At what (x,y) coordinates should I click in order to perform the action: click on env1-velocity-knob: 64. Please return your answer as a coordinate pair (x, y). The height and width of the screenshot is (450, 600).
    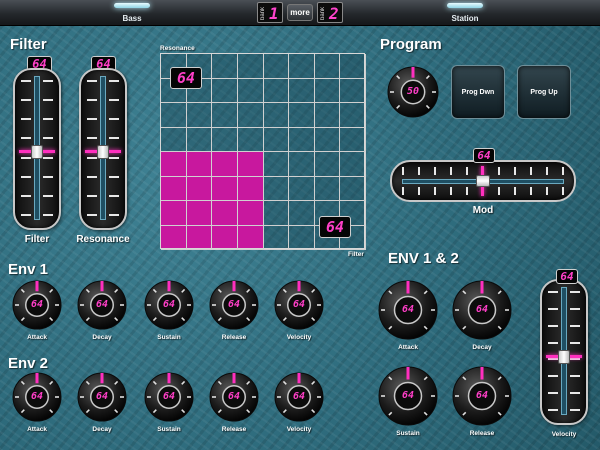
    Looking at the image, I should click on (299, 305).